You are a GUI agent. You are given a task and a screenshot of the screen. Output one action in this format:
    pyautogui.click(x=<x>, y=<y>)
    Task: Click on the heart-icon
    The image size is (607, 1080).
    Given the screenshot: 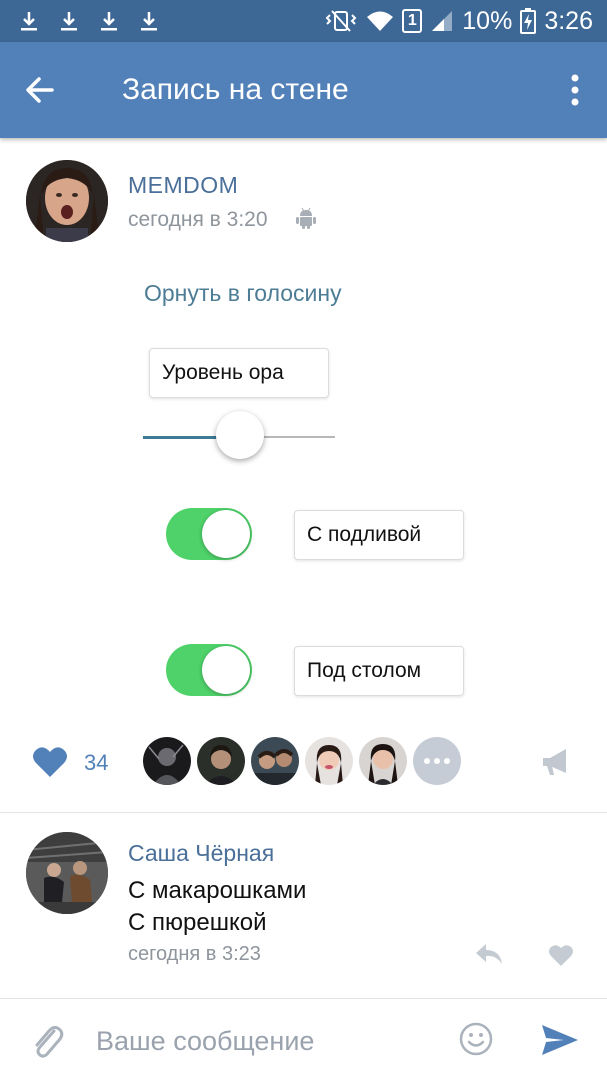 What is the action you would take?
    pyautogui.click(x=50, y=762)
    